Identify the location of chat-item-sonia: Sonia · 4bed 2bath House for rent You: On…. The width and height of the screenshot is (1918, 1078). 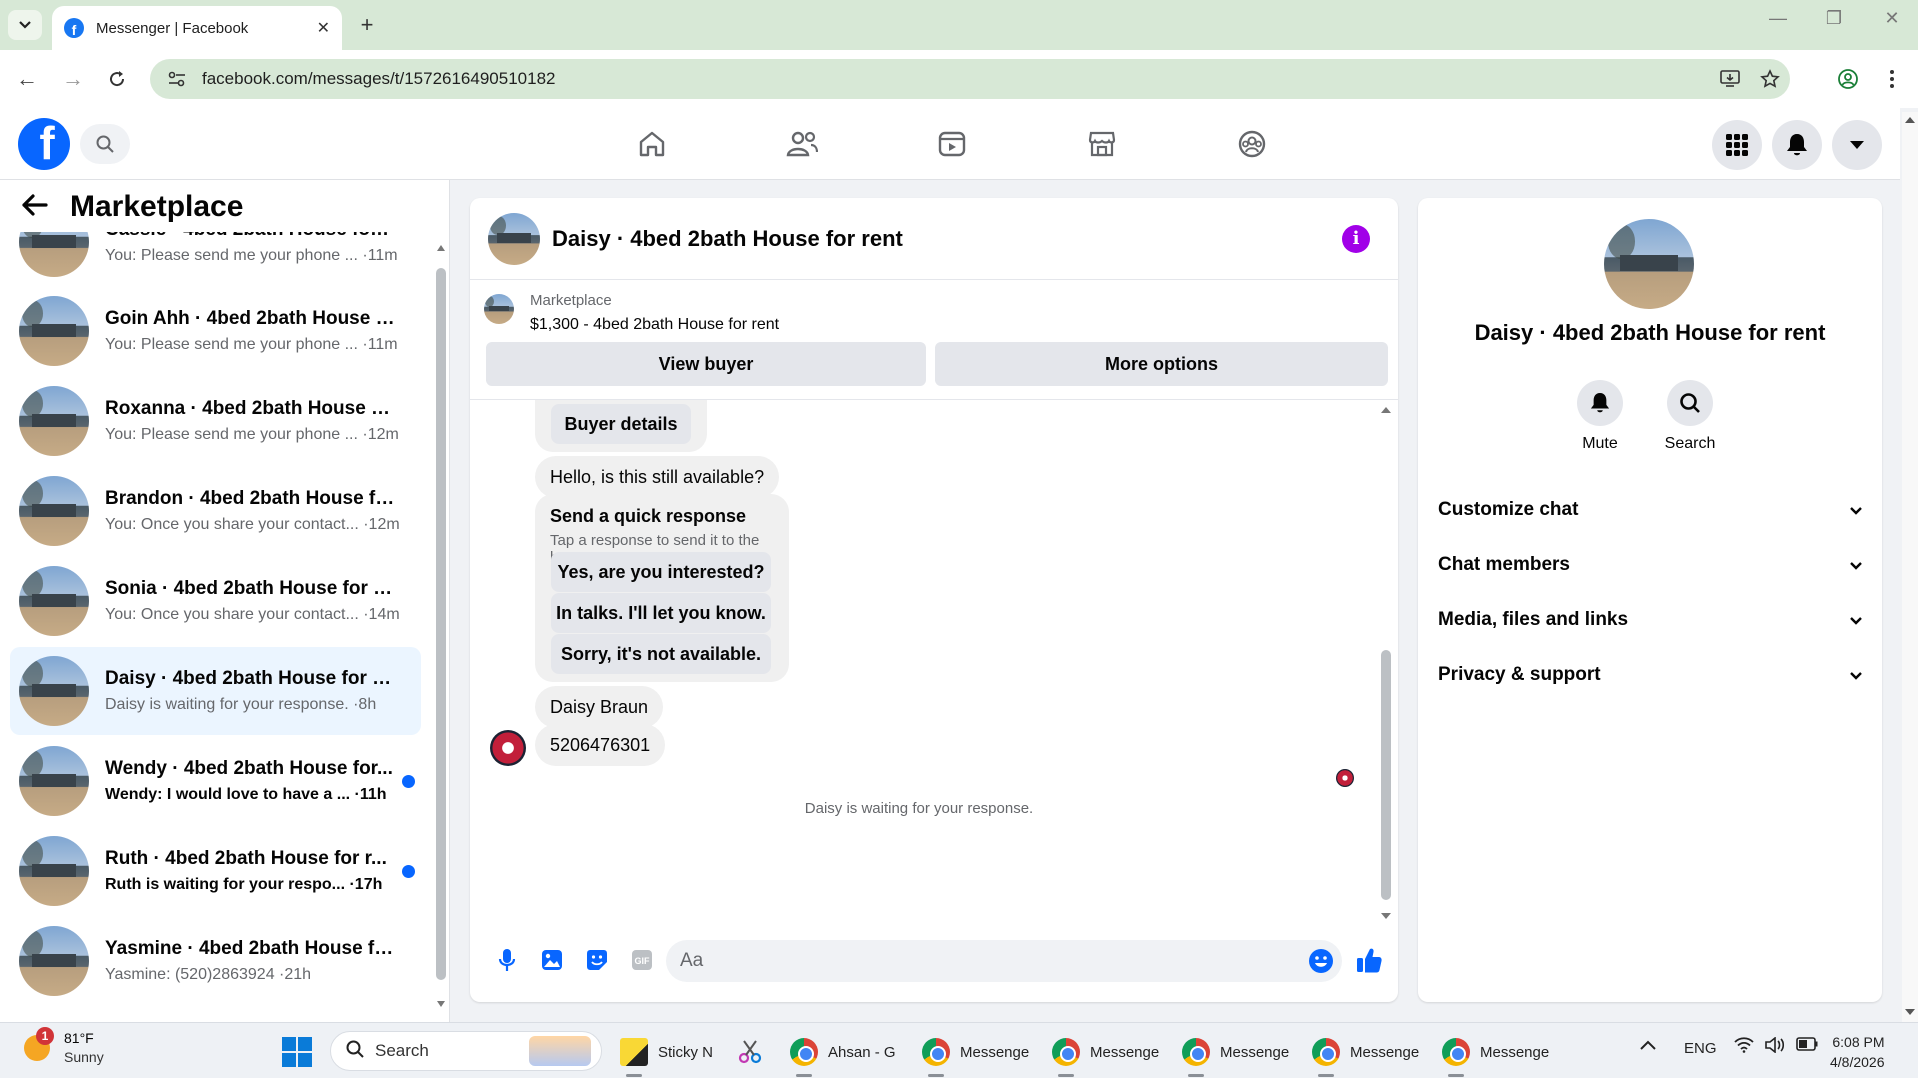
(215, 601).